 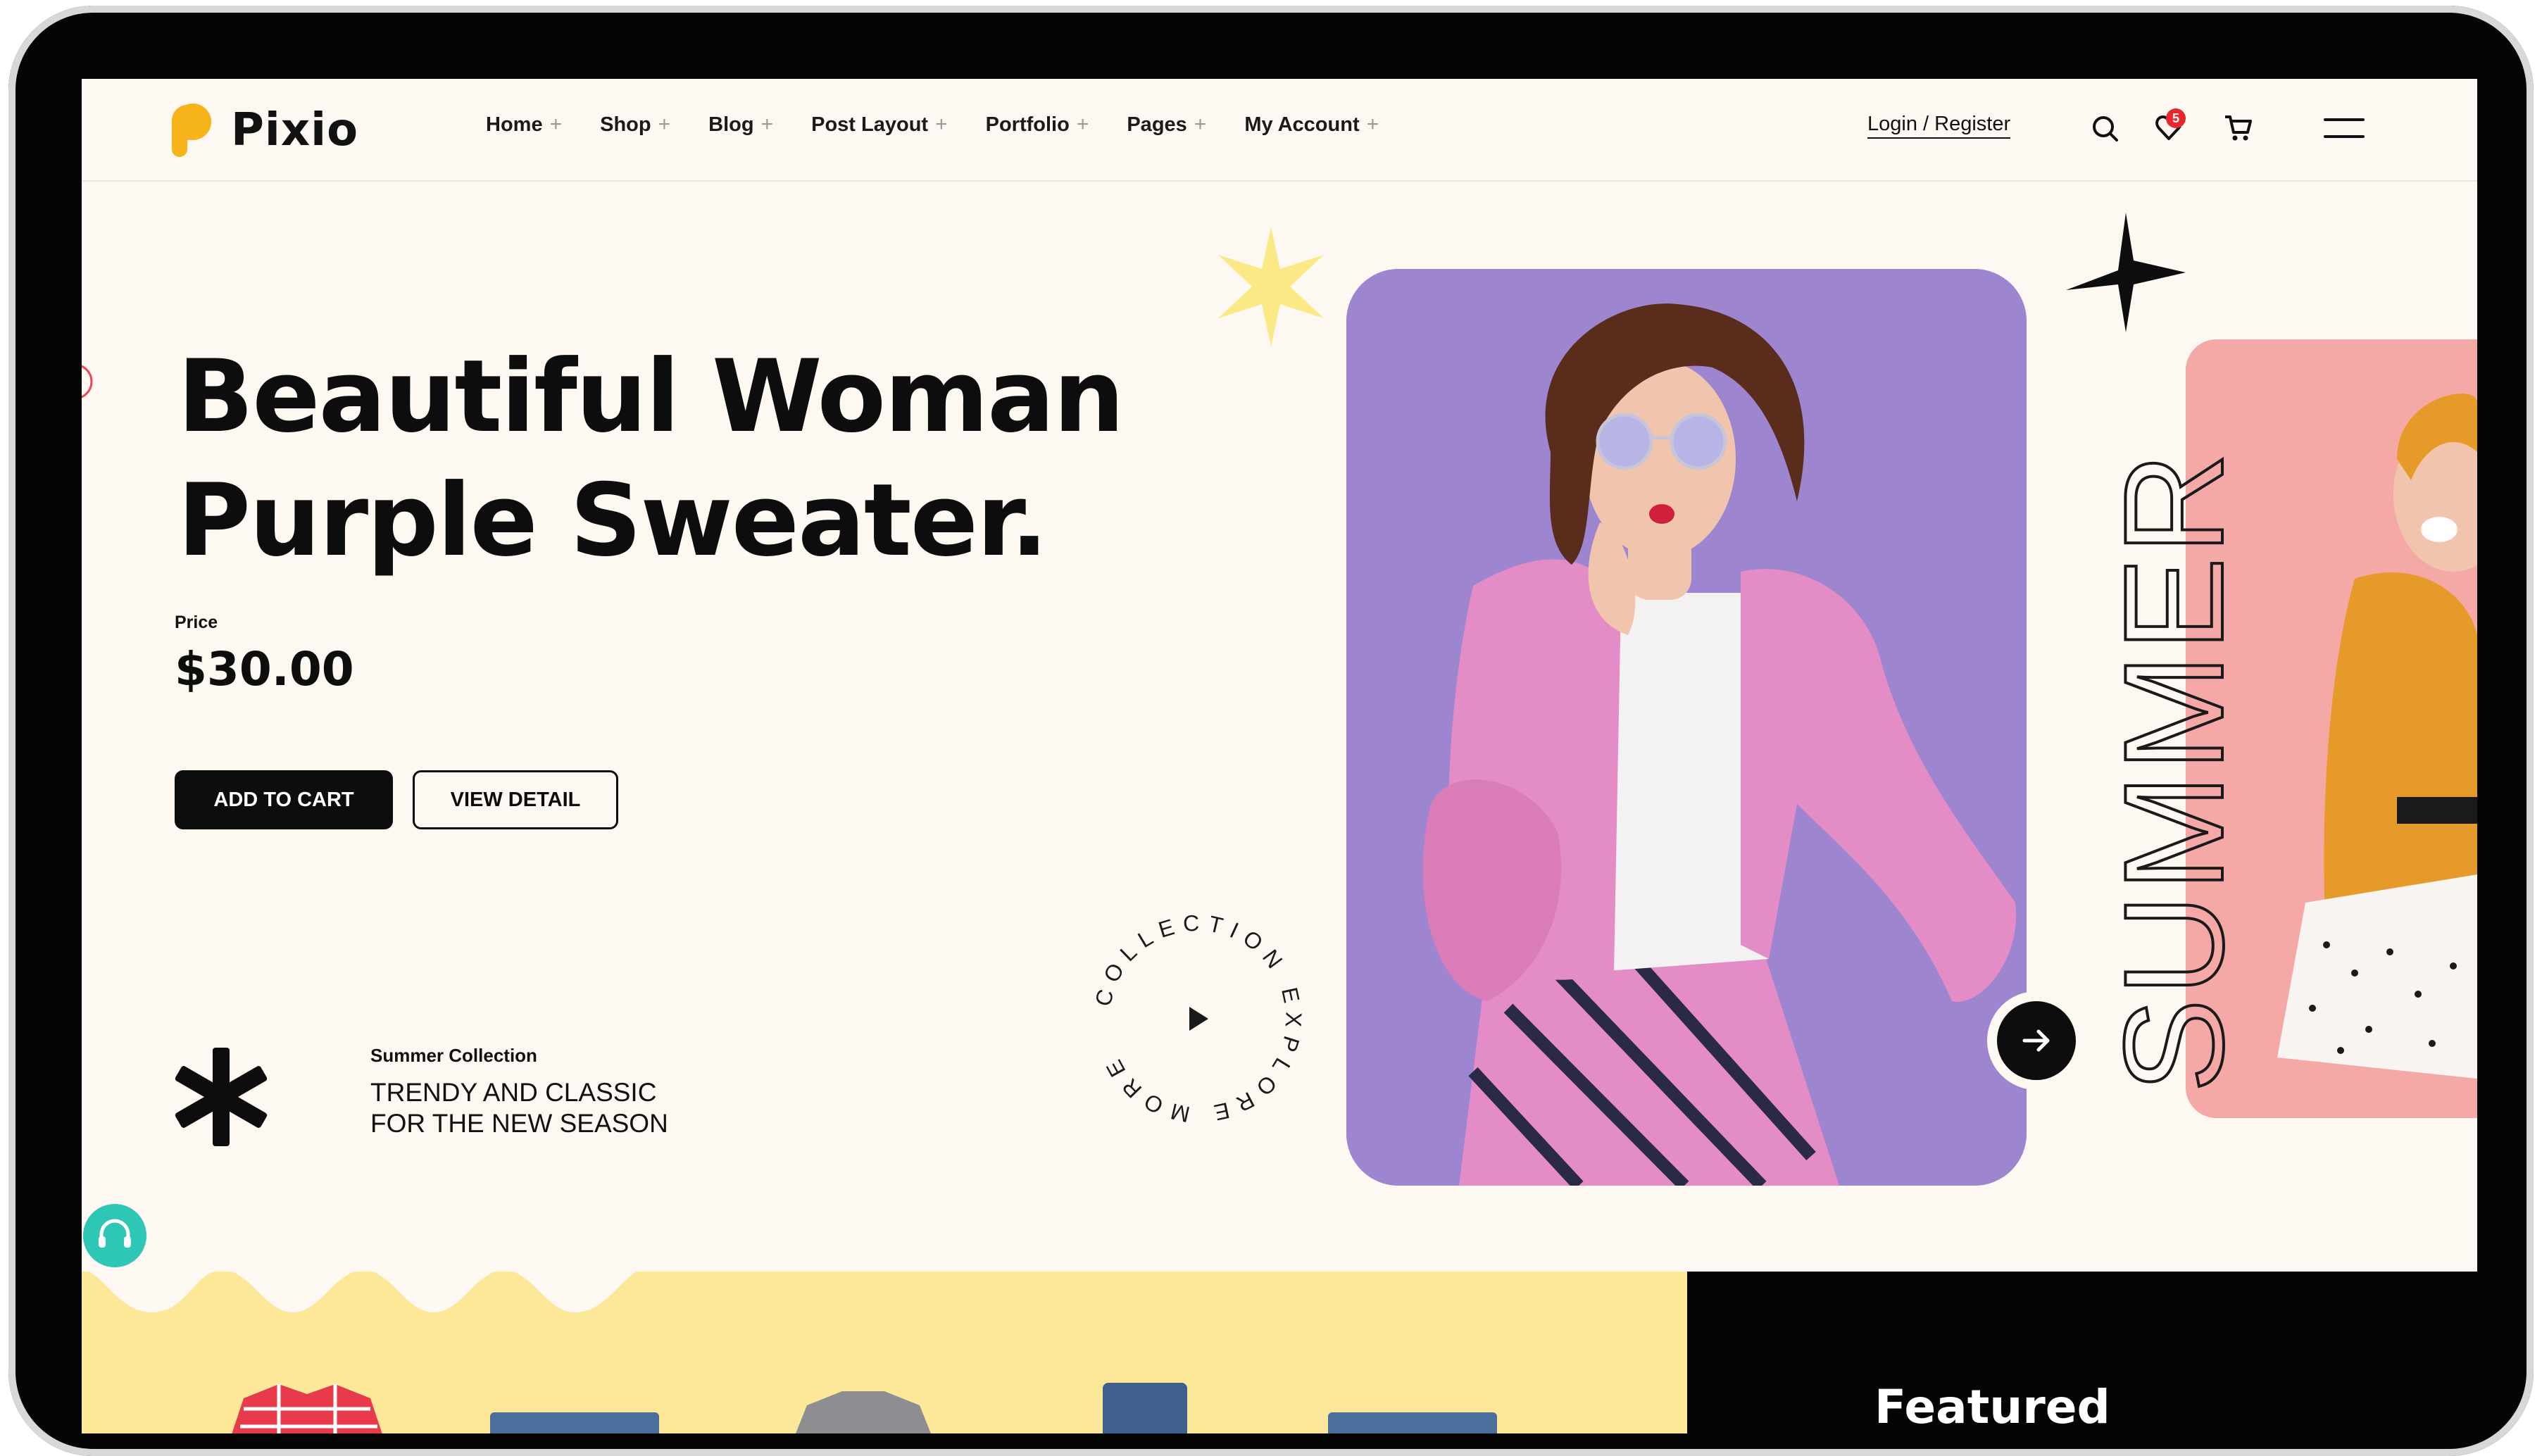 I want to click on nav-item-shop: Shop +, so click(x=635, y=125).